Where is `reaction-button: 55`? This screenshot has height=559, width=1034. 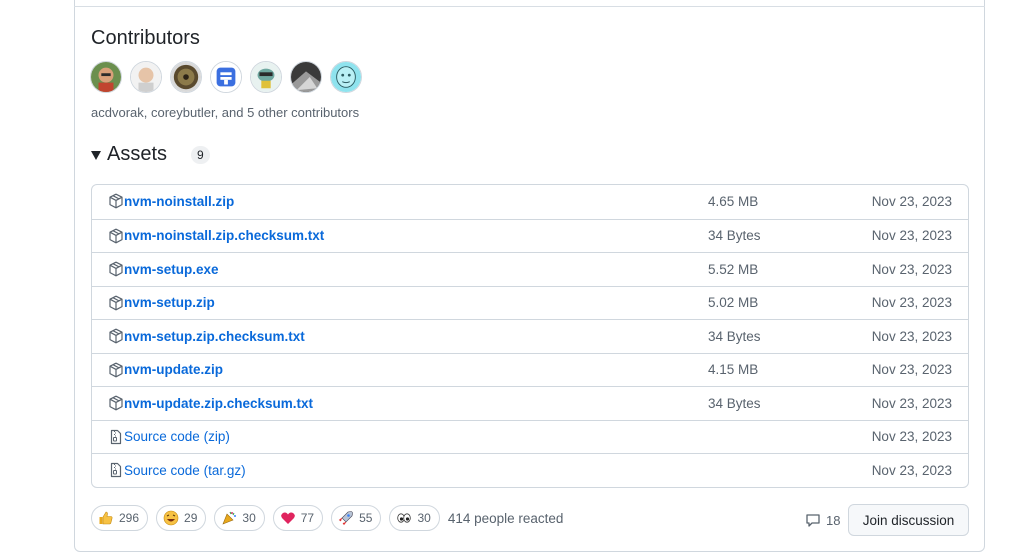 reaction-button: 55 is located at coordinates (356, 518).